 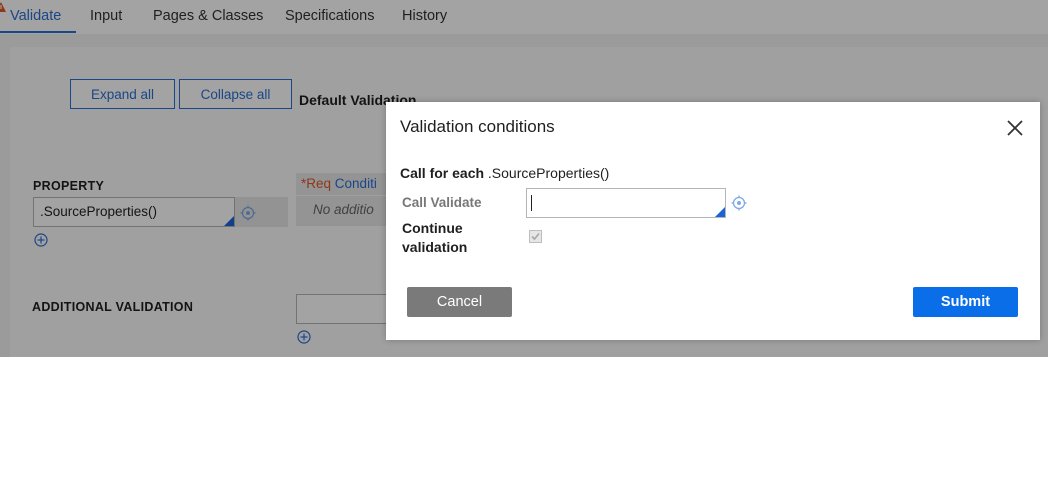 I want to click on dialog-title: Validation conditions, so click(x=477, y=126).